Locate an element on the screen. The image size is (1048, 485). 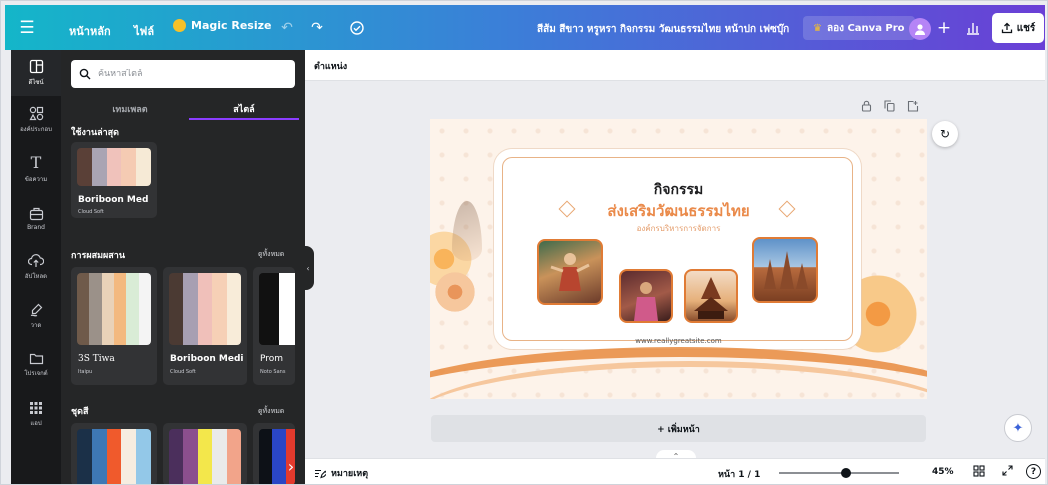
collapse-panel-handle: ‹ is located at coordinates (308, 268).